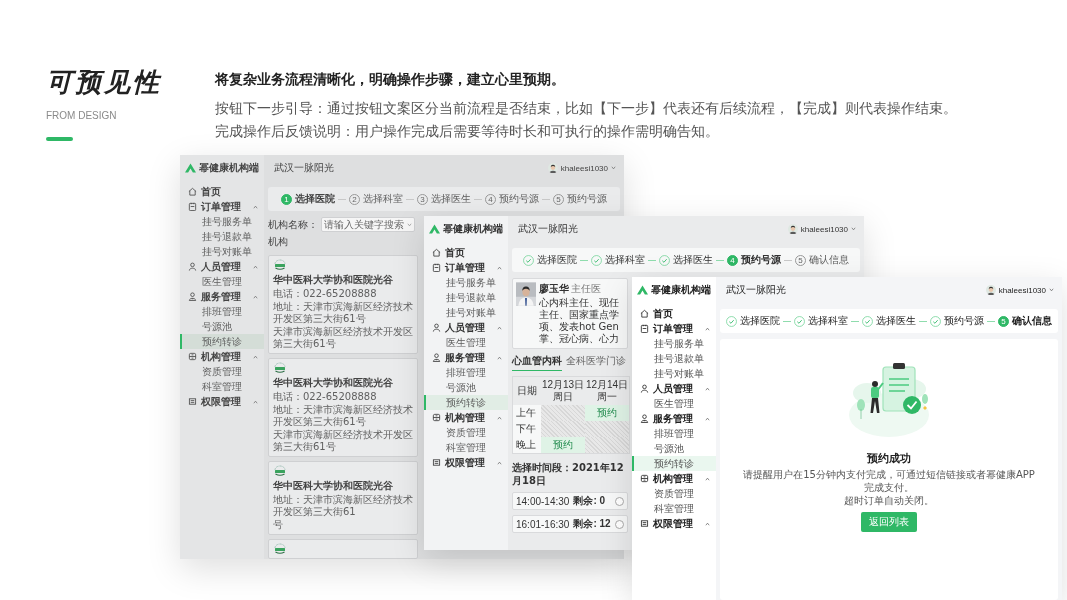  I want to click on hospital-address: 号, so click(278, 525).